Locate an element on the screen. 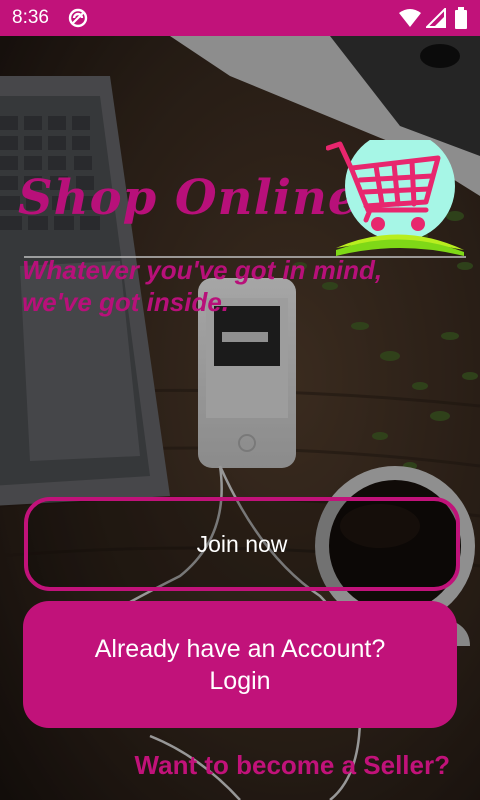 The height and width of the screenshot is (800, 480). wifi-icon is located at coordinates (410, 20).